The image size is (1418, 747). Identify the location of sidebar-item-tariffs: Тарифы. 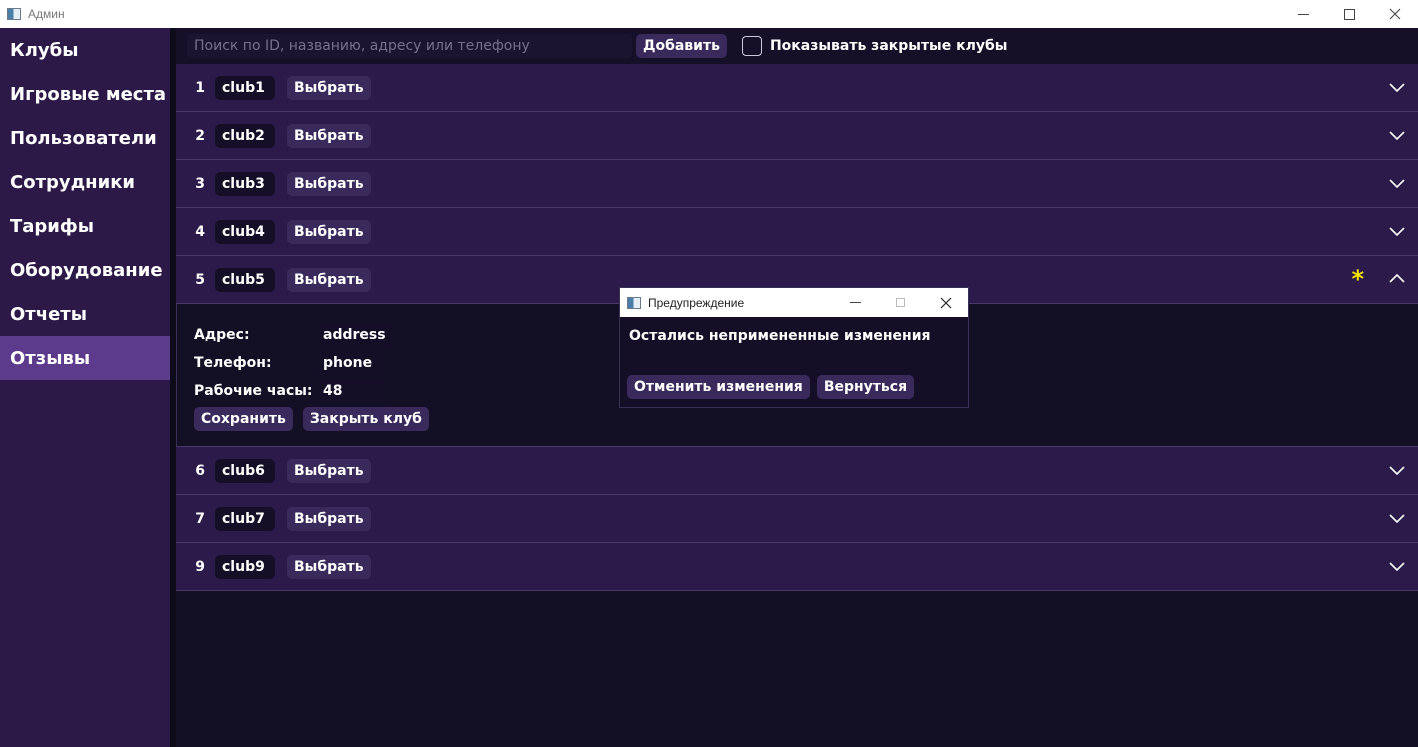
(85, 226).